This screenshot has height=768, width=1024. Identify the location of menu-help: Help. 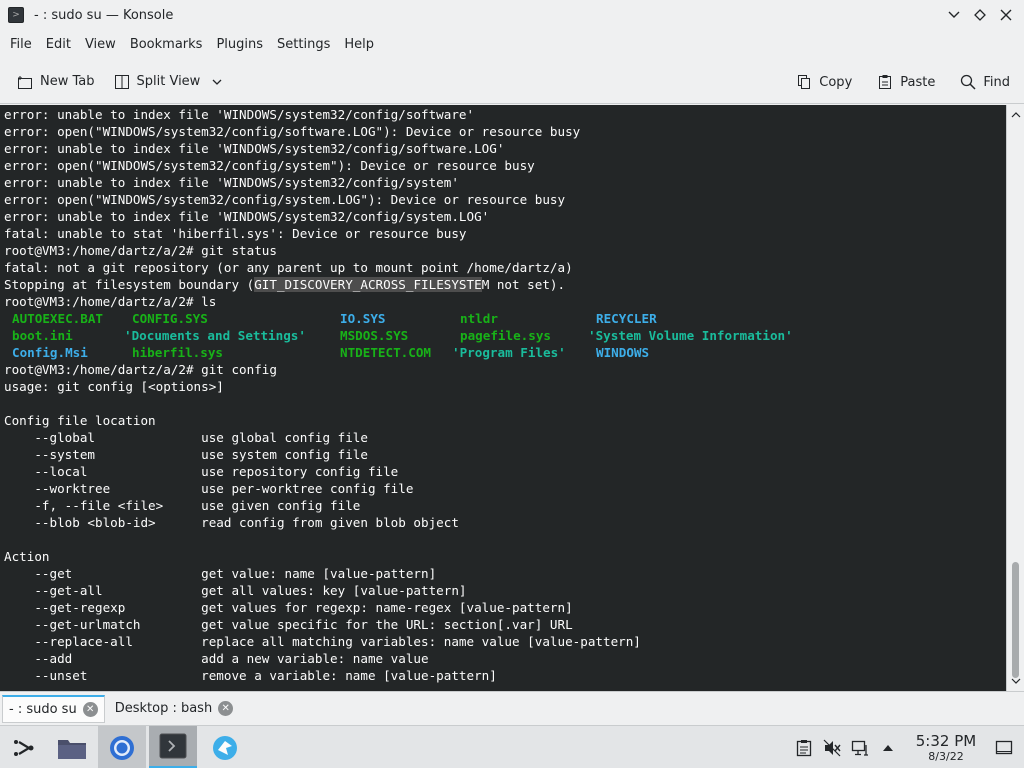
(359, 44).